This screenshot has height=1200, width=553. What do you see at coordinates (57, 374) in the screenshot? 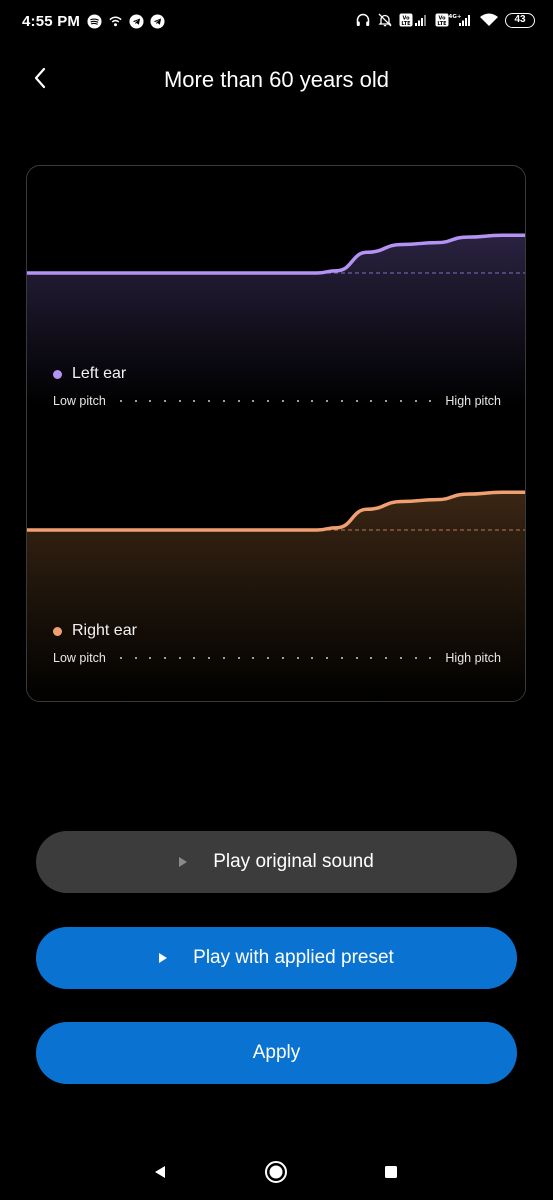
I see `left-ear-dot` at bounding box center [57, 374].